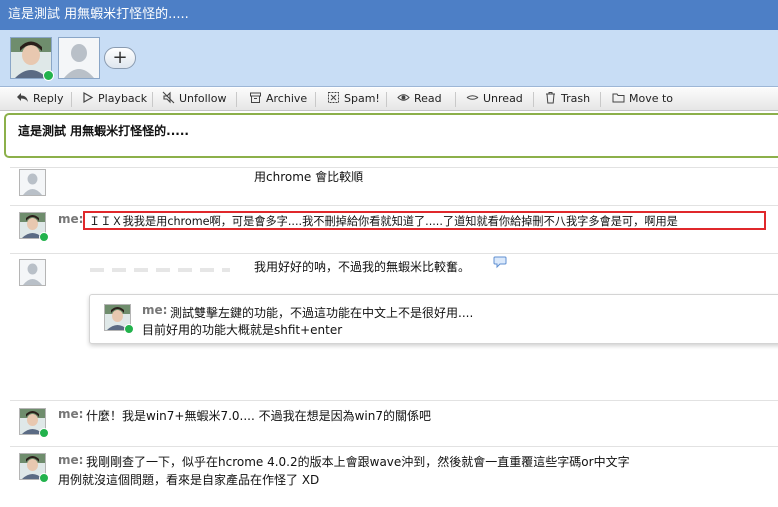 This screenshot has height=507, width=778. Describe the element at coordinates (403, 97) in the screenshot. I see `eye-icon` at that location.